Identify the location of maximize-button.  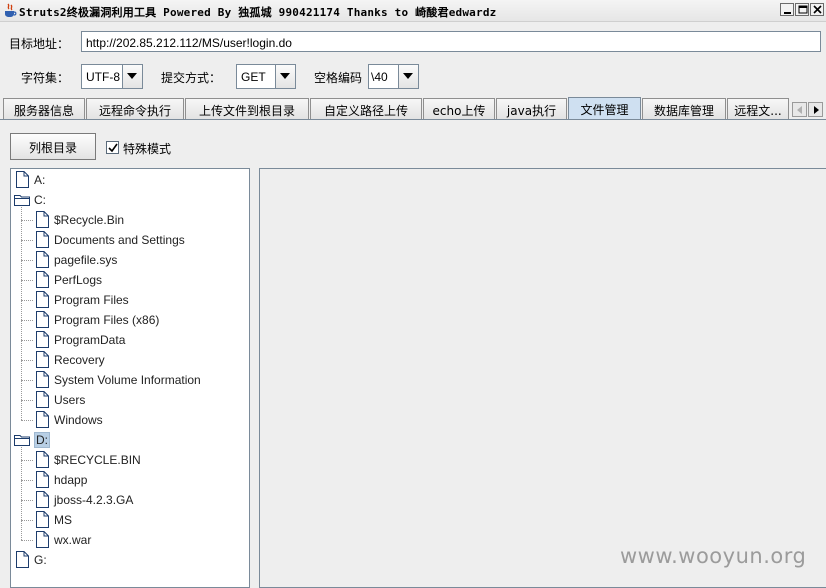
(802, 9).